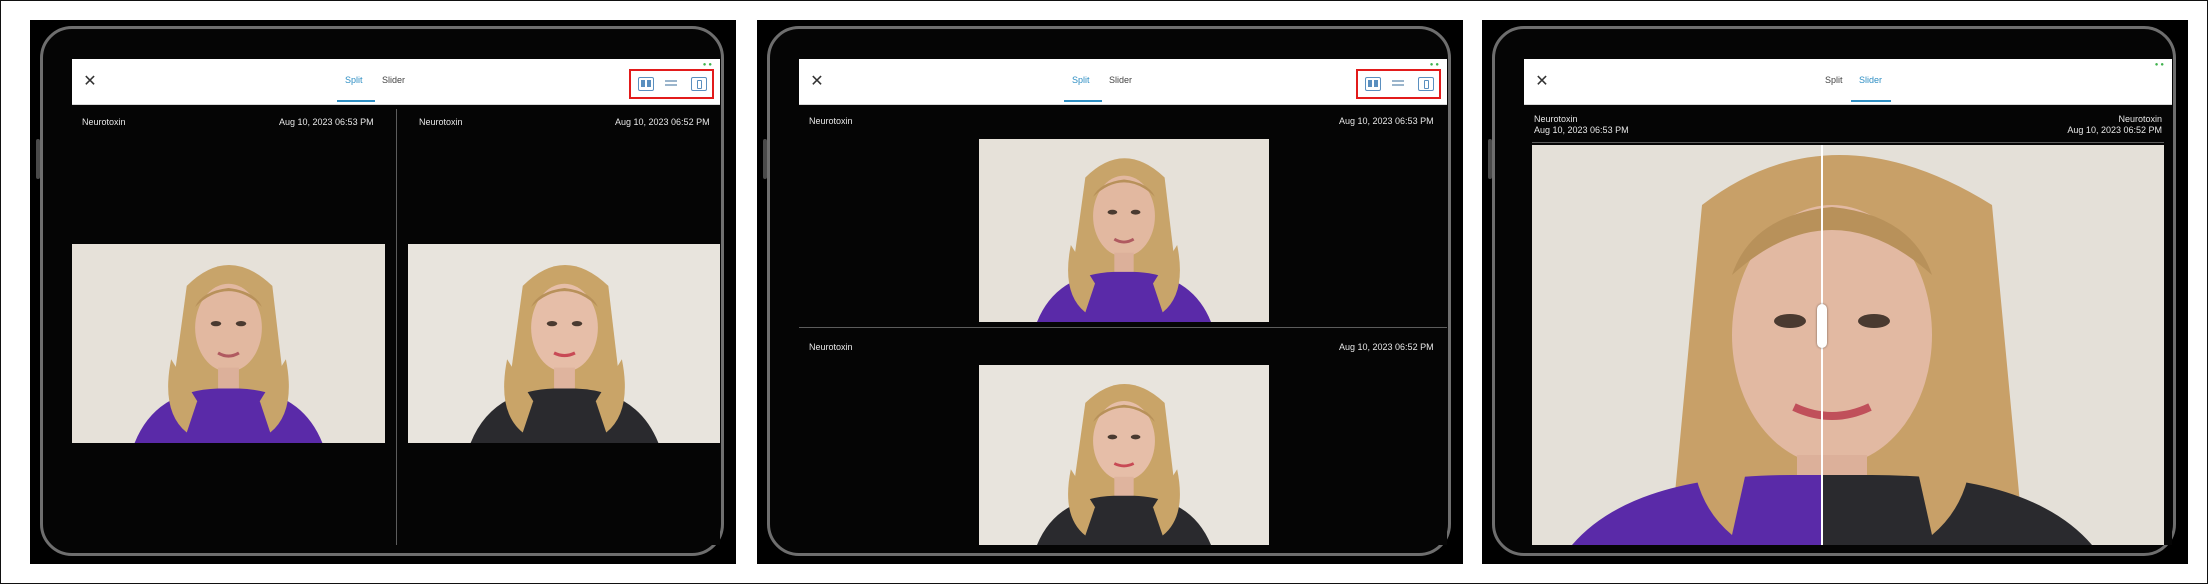 The width and height of the screenshot is (2208, 584). I want to click on bottom-photo-label: Neurotoxin, so click(831, 347).